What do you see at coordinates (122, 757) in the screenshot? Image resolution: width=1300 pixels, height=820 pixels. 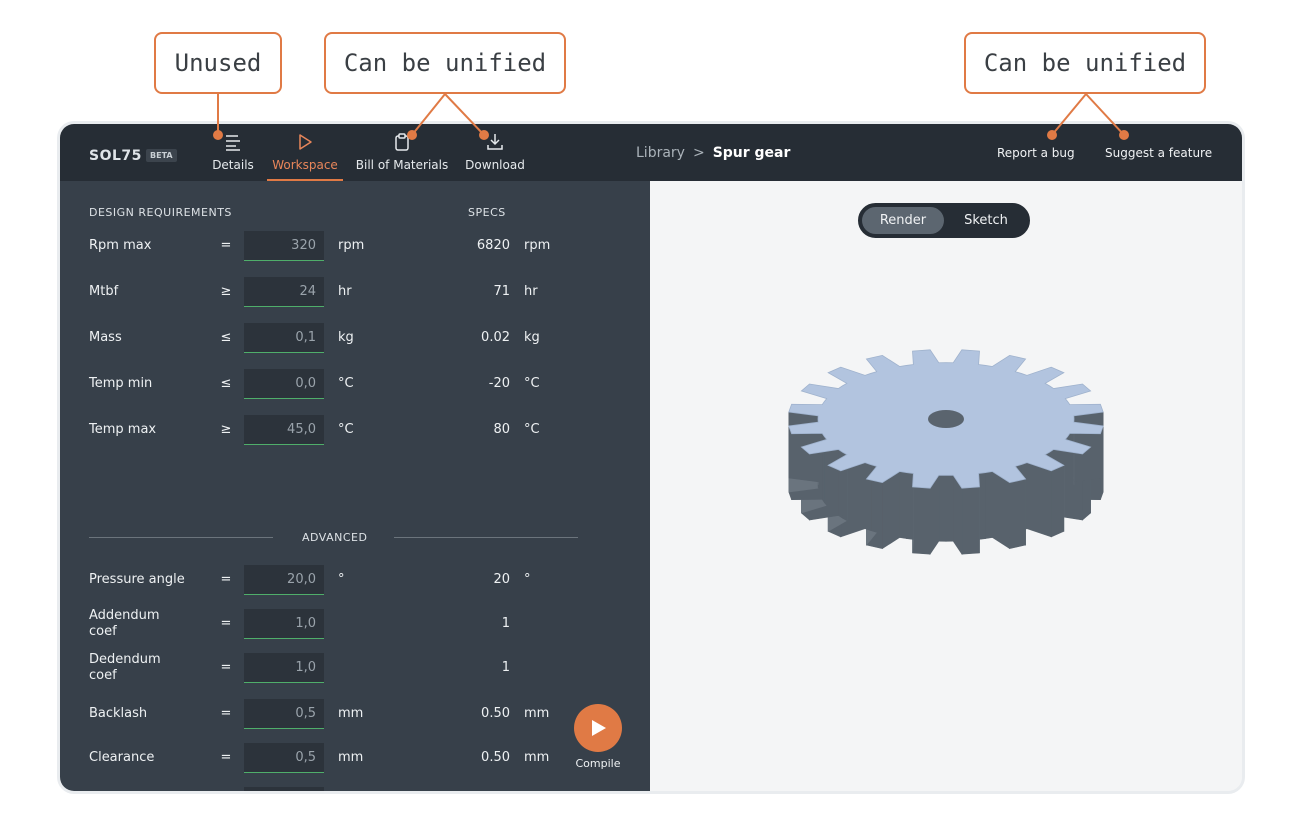 I see `requirement-label: Clearance` at bounding box center [122, 757].